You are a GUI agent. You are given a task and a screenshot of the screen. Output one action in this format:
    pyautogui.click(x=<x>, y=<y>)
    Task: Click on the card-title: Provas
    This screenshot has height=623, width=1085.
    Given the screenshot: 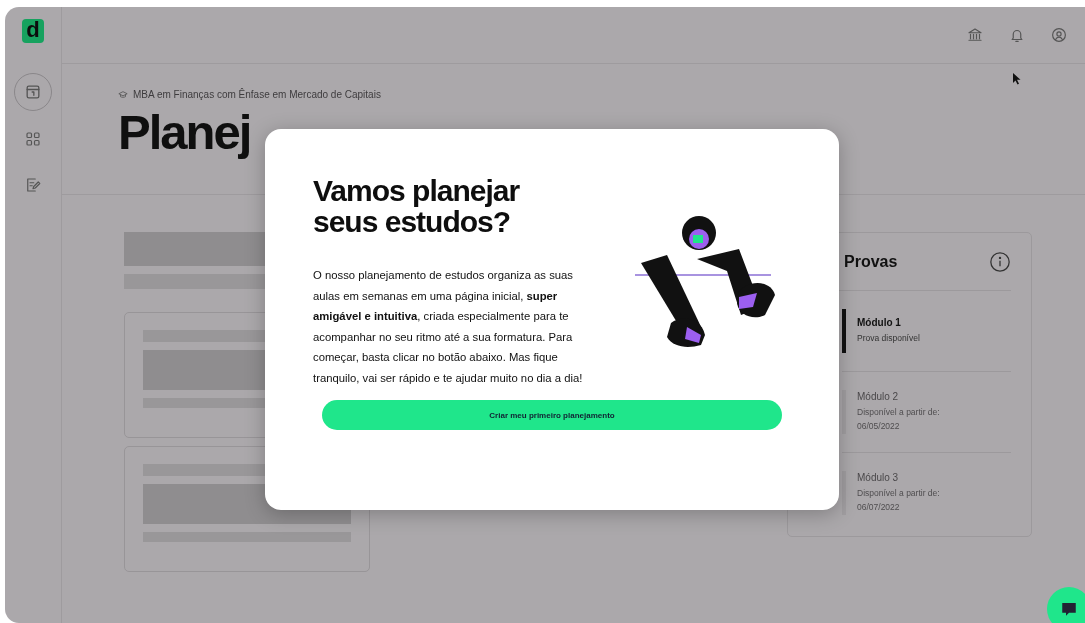 What is the action you would take?
    pyautogui.click(x=871, y=261)
    